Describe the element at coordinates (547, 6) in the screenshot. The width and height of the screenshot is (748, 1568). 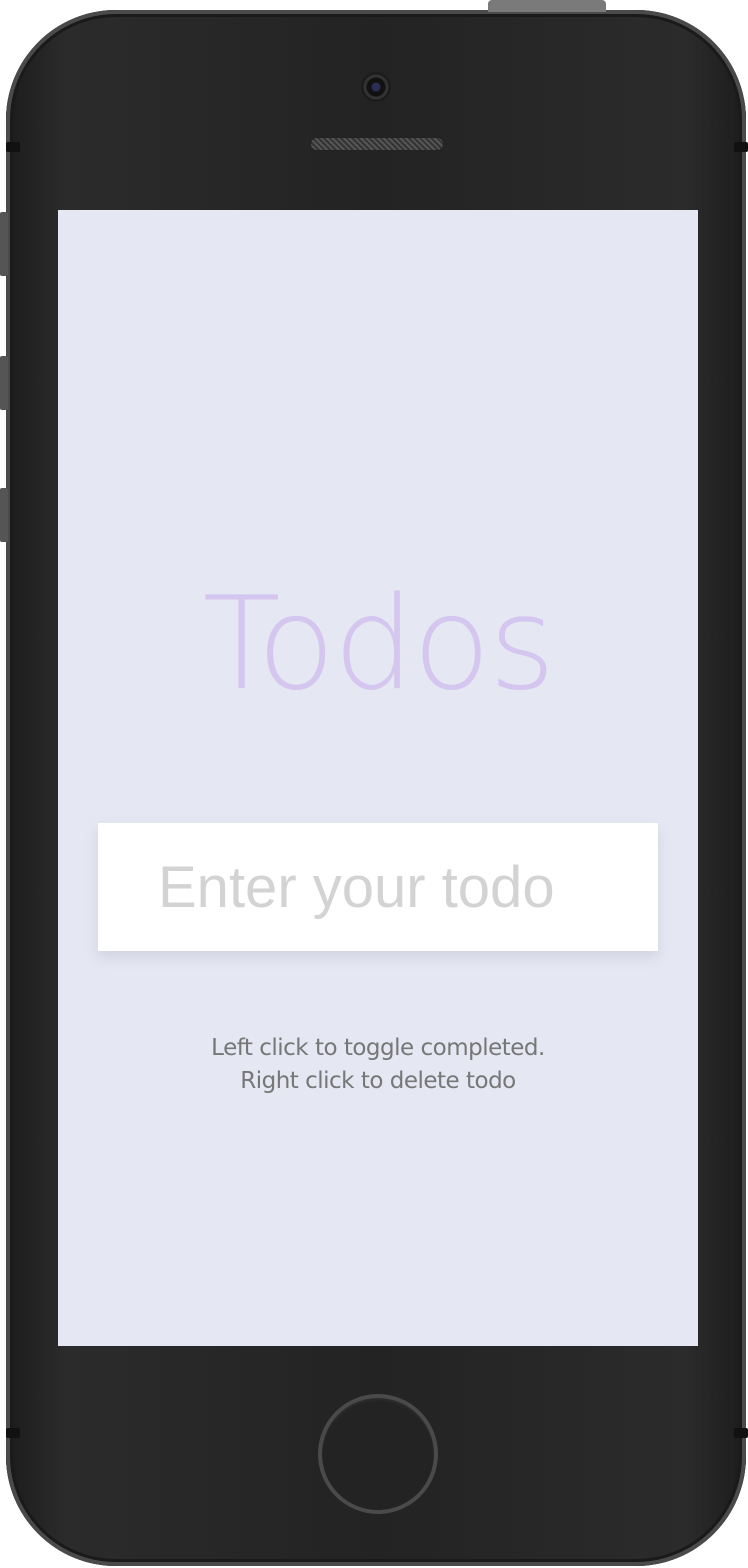
I see `power-button` at that location.